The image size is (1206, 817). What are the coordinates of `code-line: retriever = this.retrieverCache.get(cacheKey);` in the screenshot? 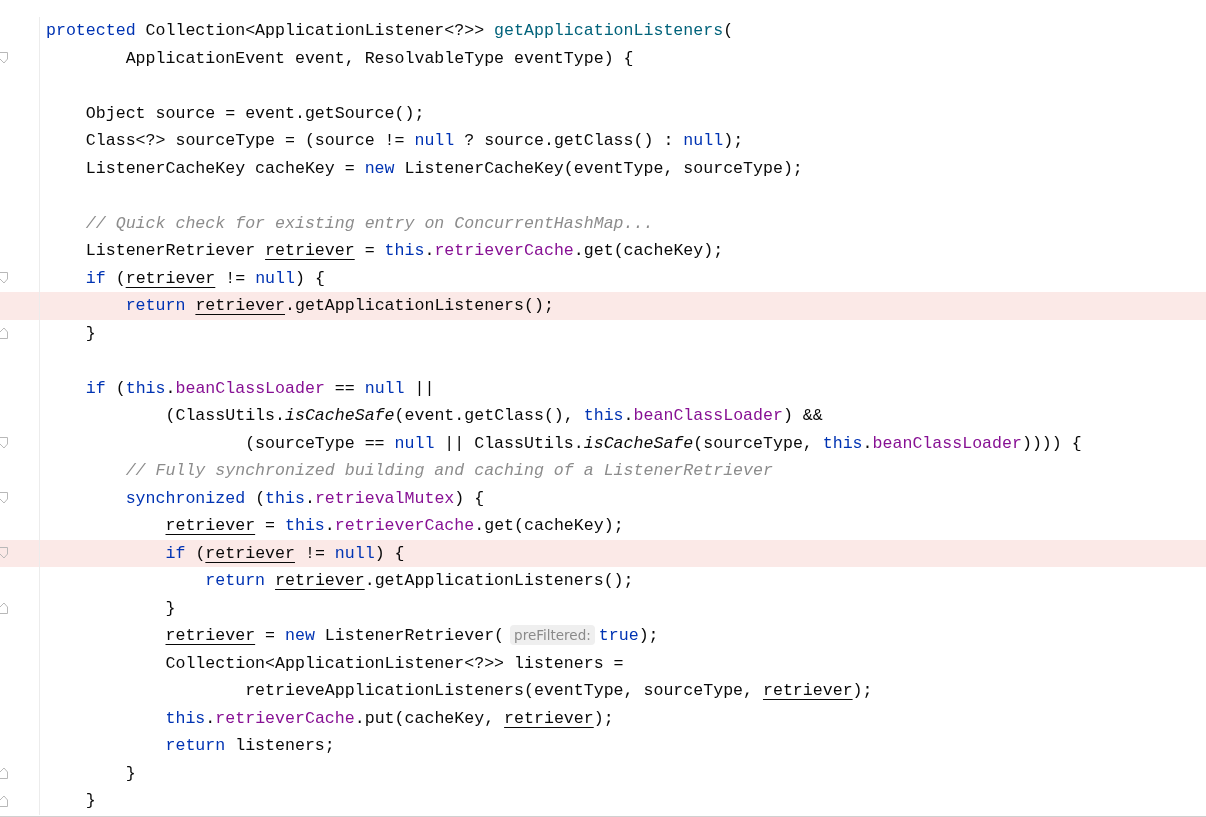 It's located at (394, 526).